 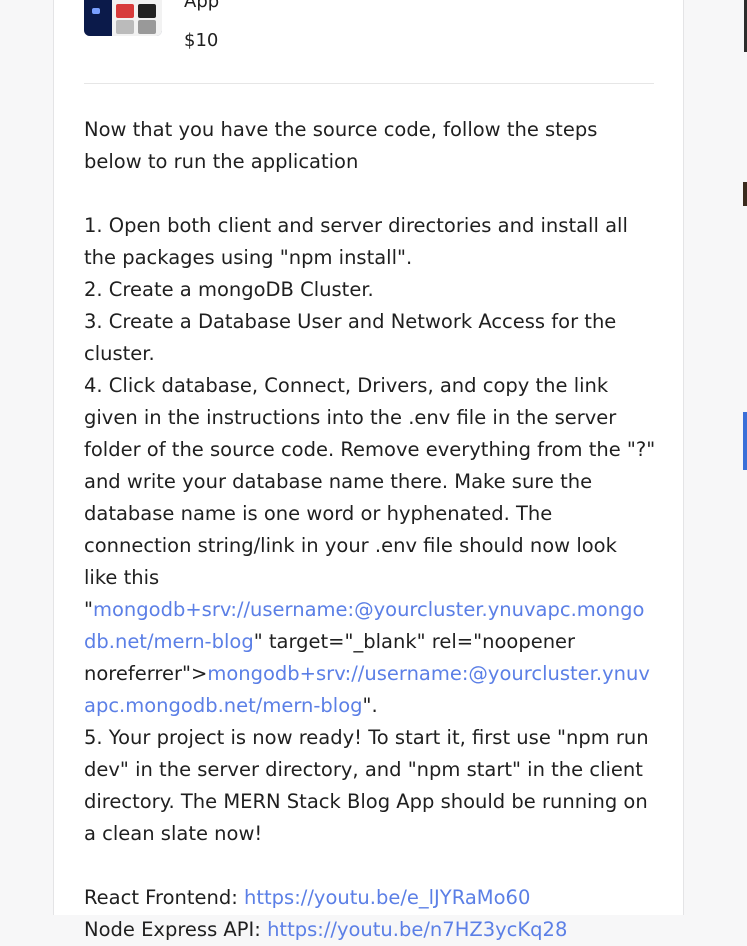 I want to click on product-thumbnail, so click(x=123, y=18).